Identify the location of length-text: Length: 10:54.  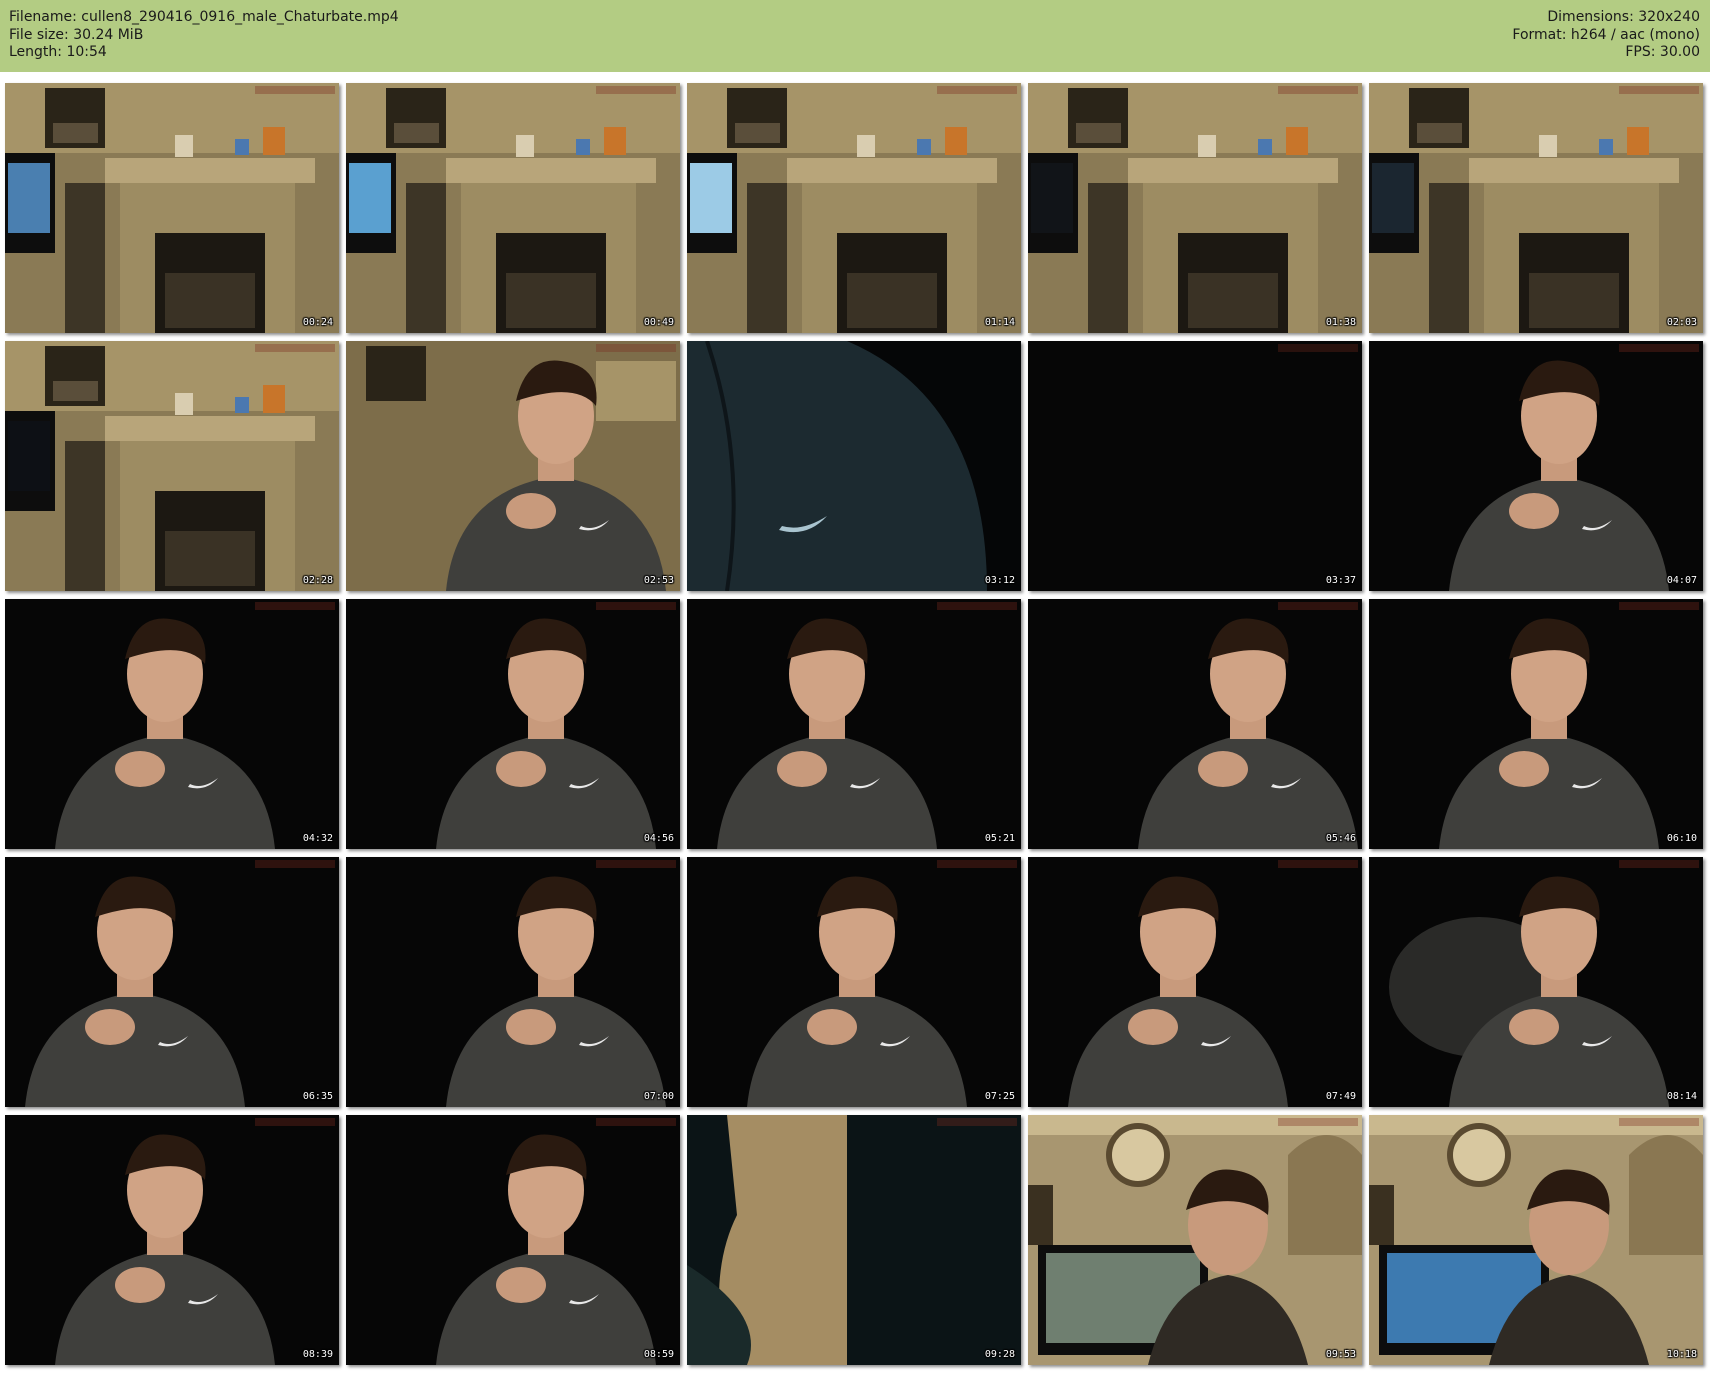
(58, 52).